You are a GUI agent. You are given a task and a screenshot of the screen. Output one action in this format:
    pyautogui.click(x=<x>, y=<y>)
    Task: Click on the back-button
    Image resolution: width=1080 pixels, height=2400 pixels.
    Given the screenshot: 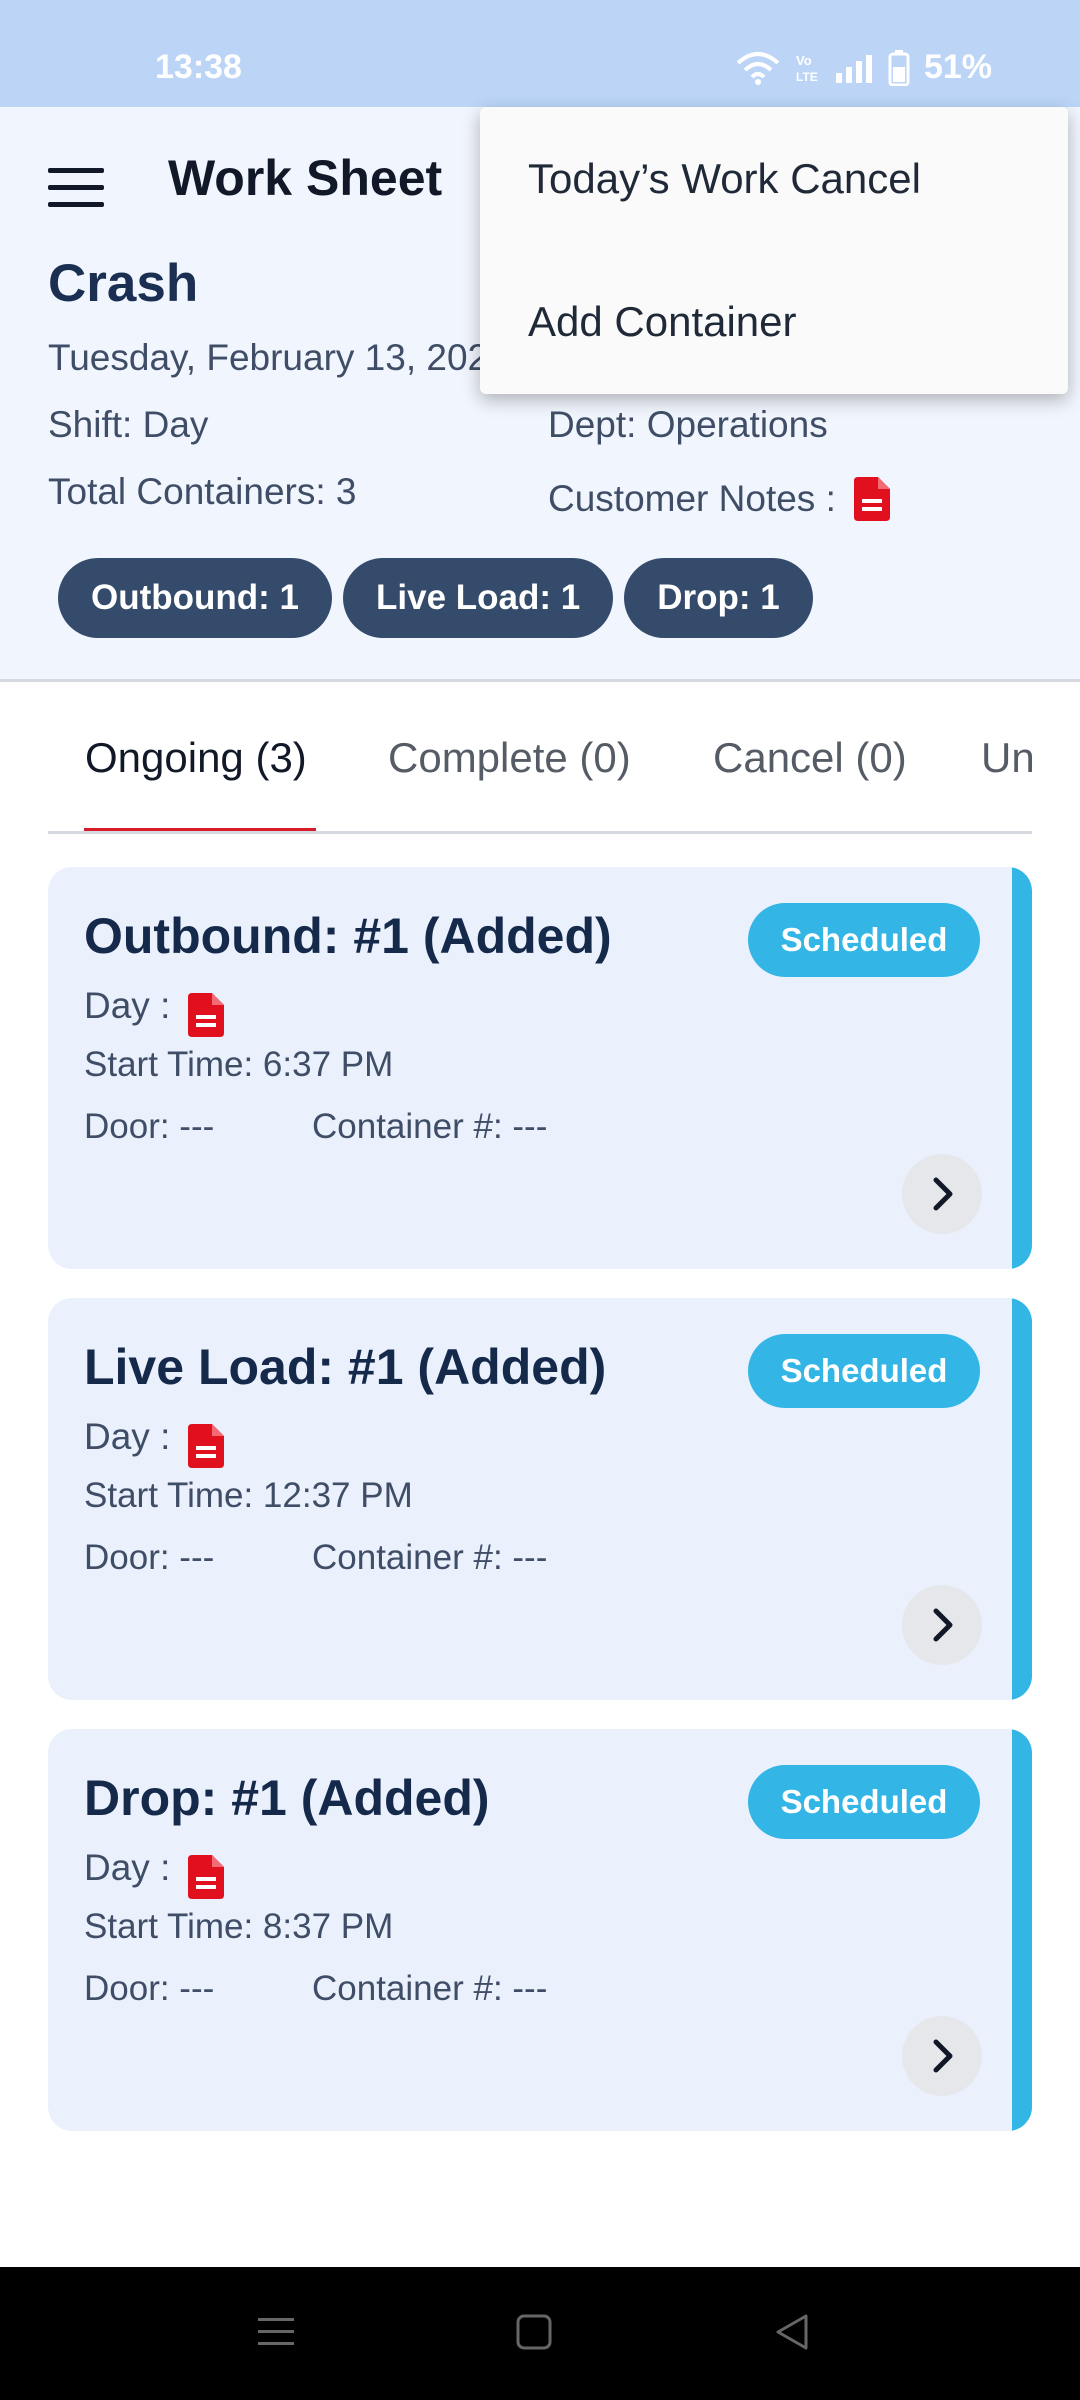 What is the action you would take?
    pyautogui.click(x=792, y=2332)
    